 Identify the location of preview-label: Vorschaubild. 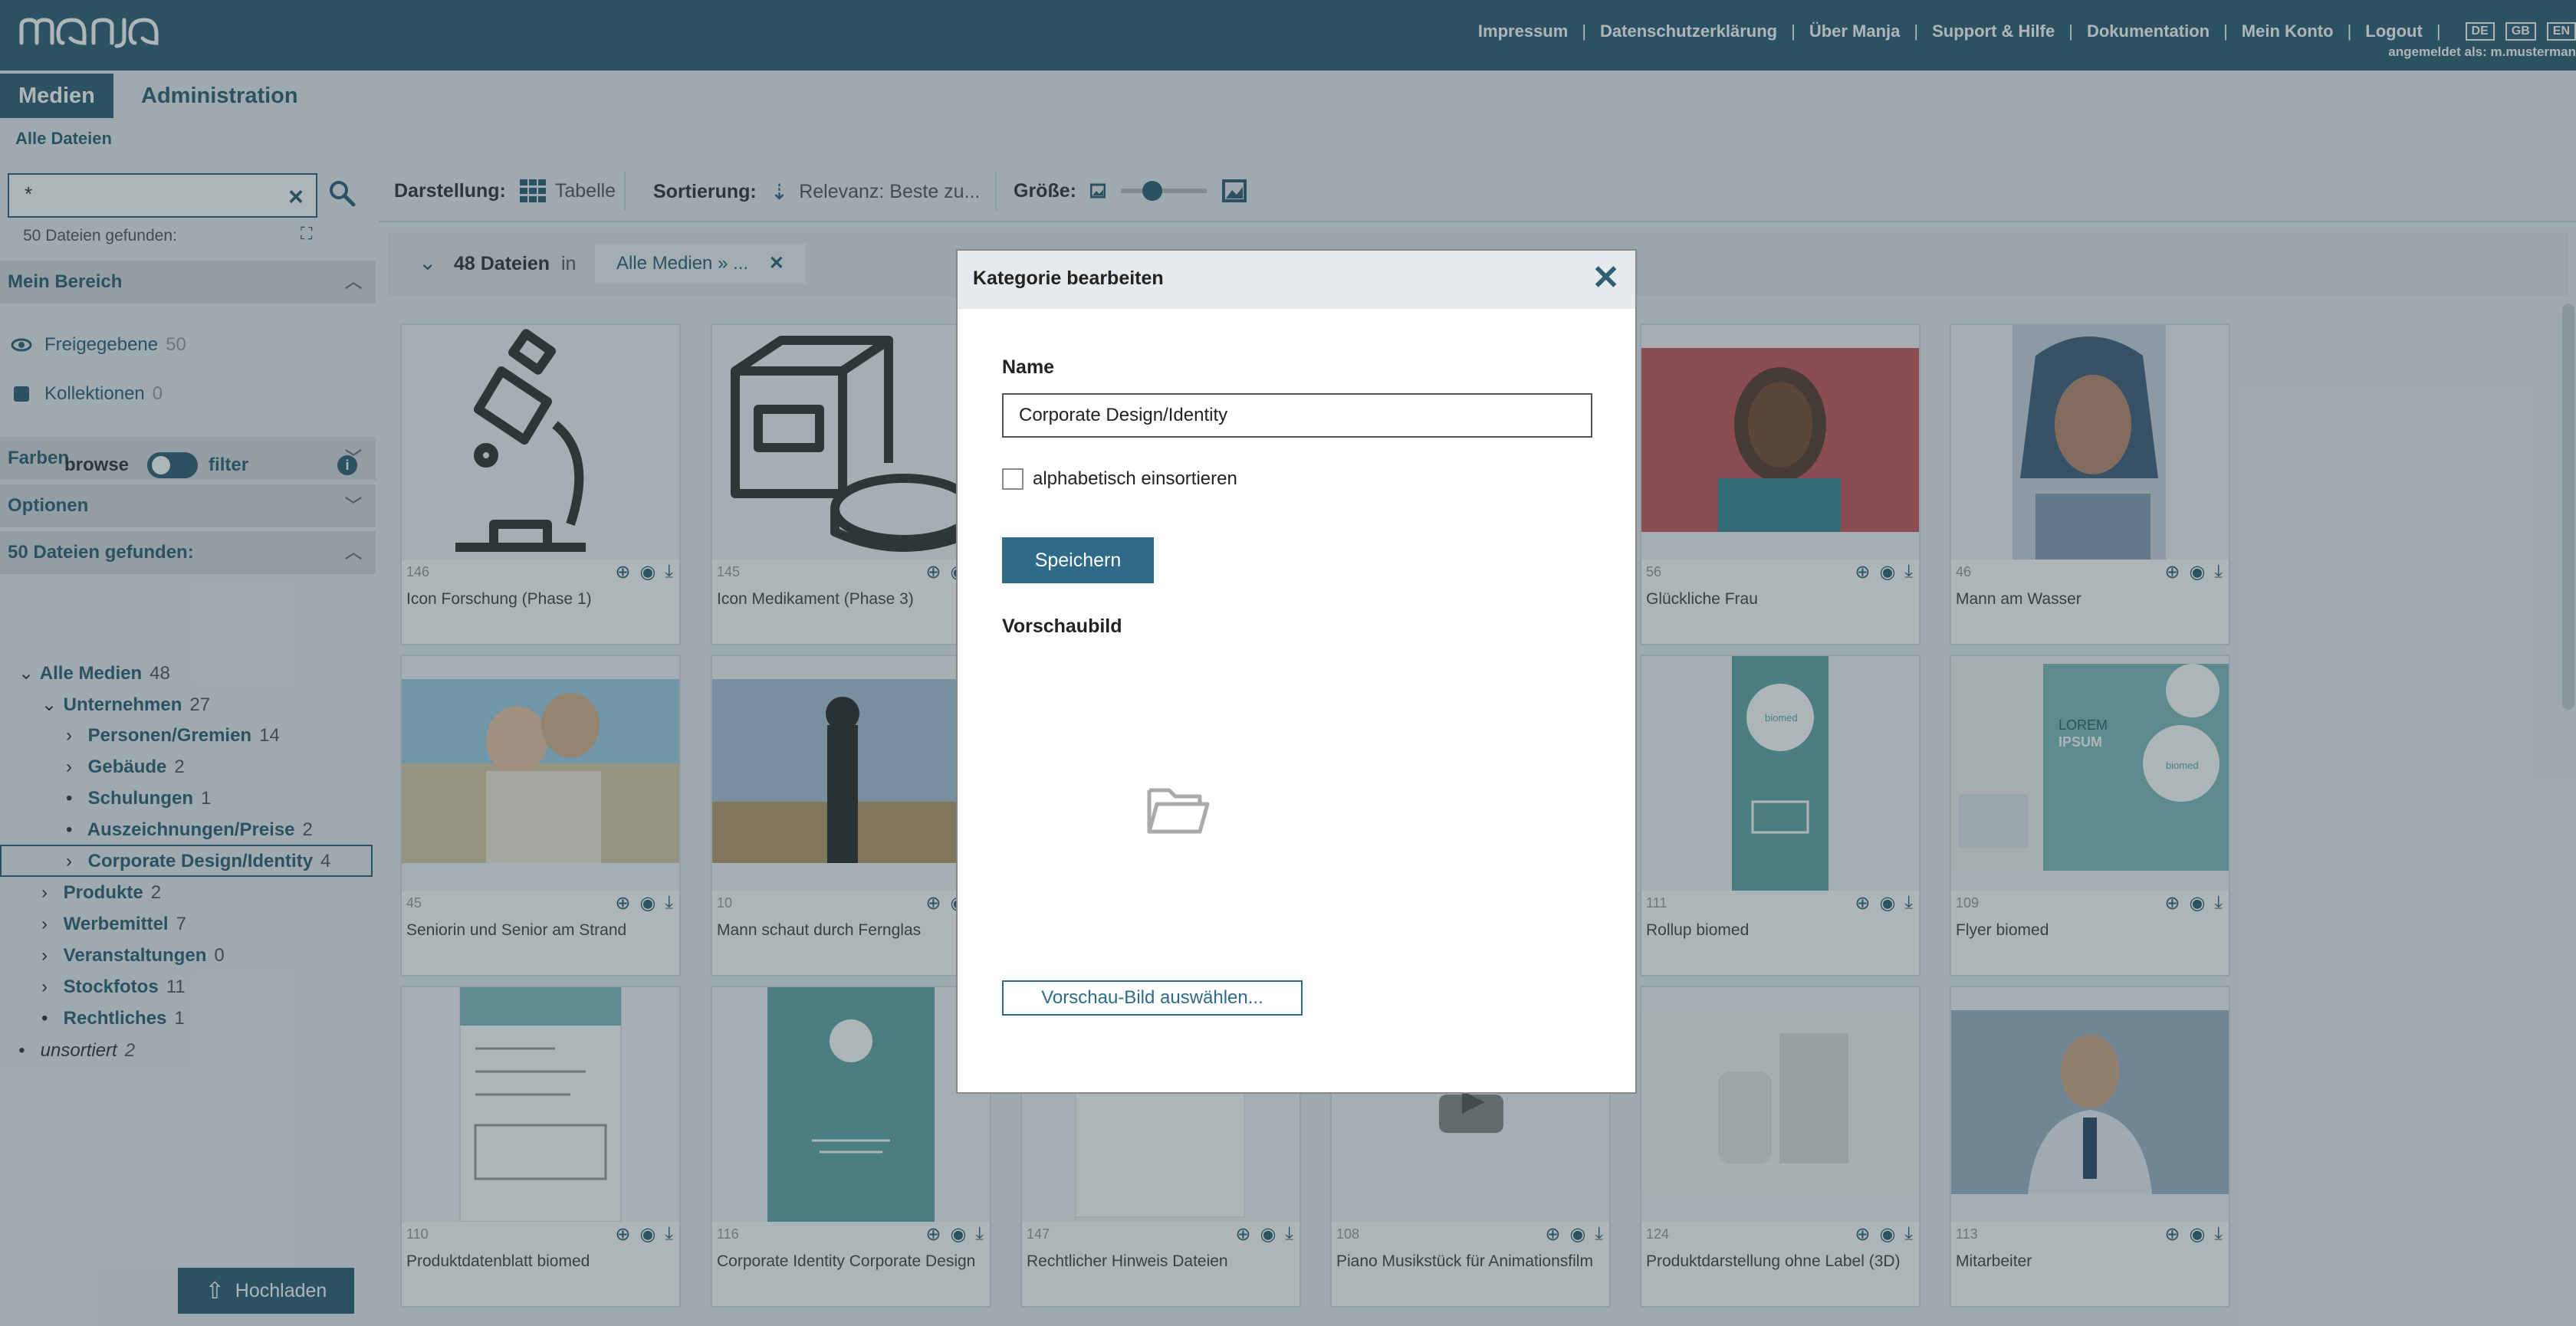
(1062, 626).